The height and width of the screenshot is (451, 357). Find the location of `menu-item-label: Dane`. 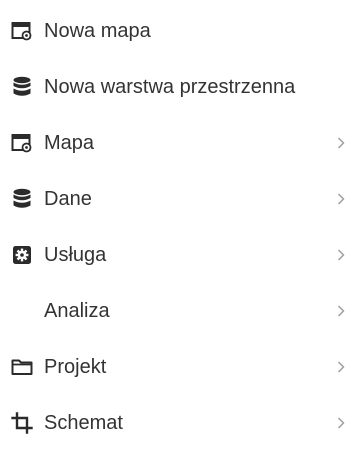

menu-item-label: Dane is located at coordinates (68, 199).